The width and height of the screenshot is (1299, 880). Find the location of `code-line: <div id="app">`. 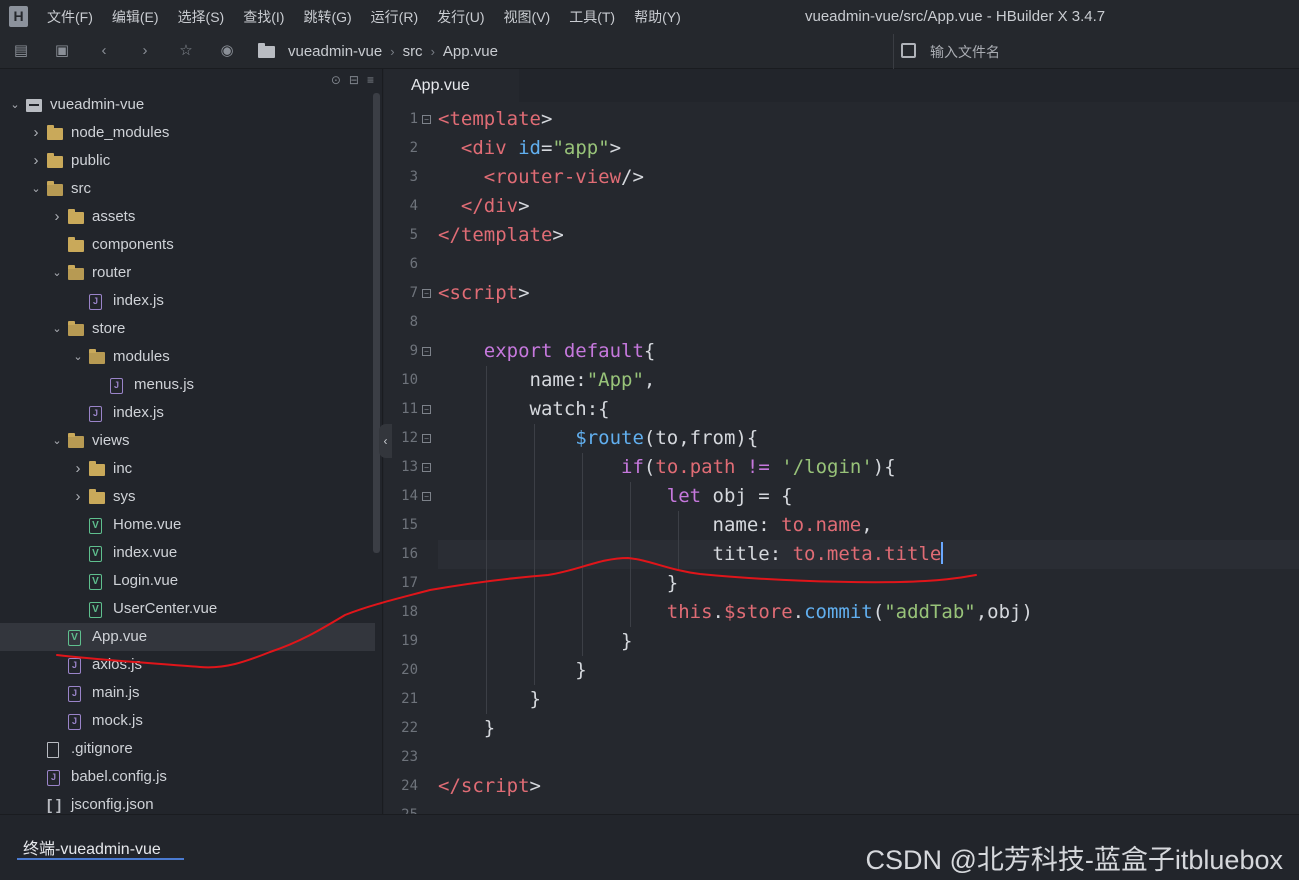

code-line: <div id="app"> is located at coordinates (868, 148).